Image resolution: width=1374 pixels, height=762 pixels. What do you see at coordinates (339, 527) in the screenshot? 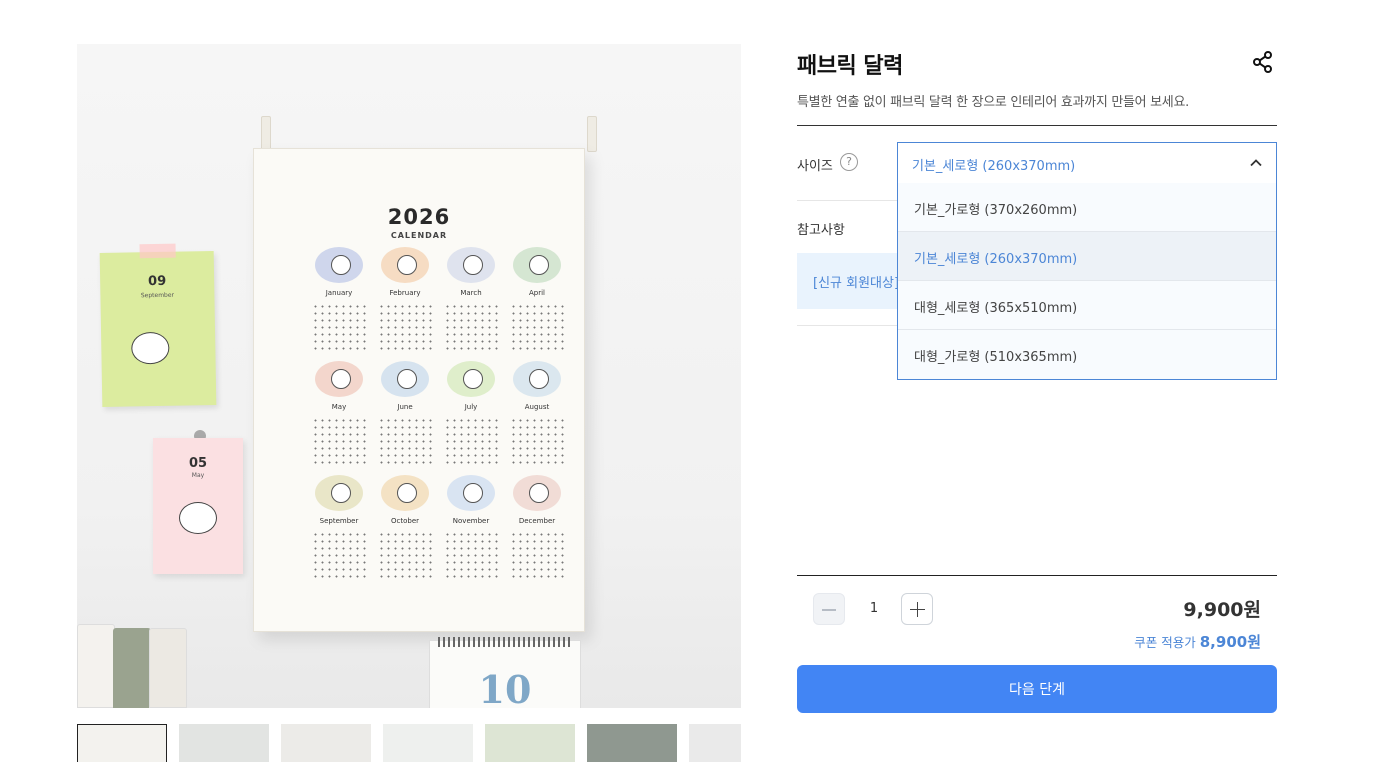
I see `month-block: September` at bounding box center [339, 527].